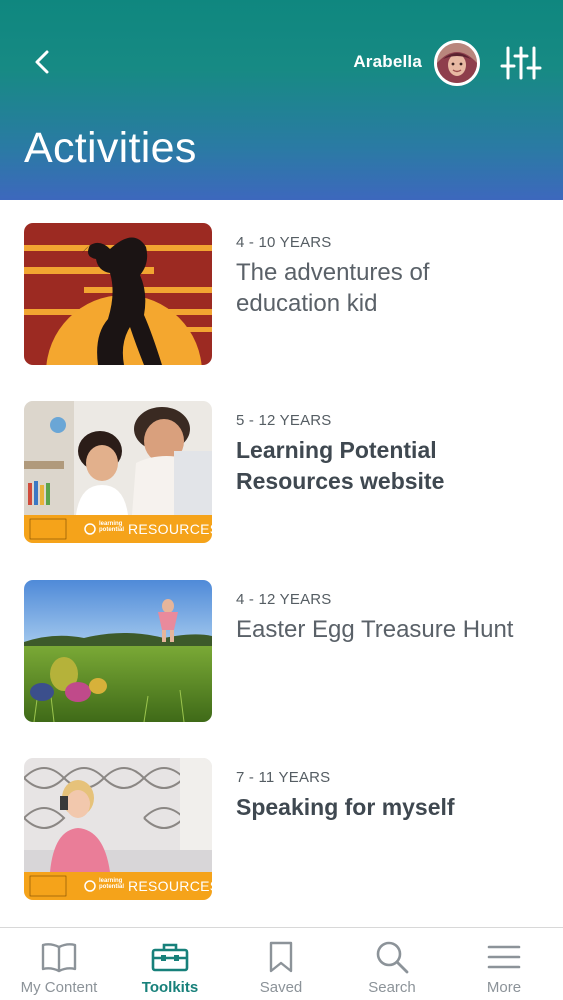  I want to click on age-range: 5 - 12 YEARS, so click(284, 420).